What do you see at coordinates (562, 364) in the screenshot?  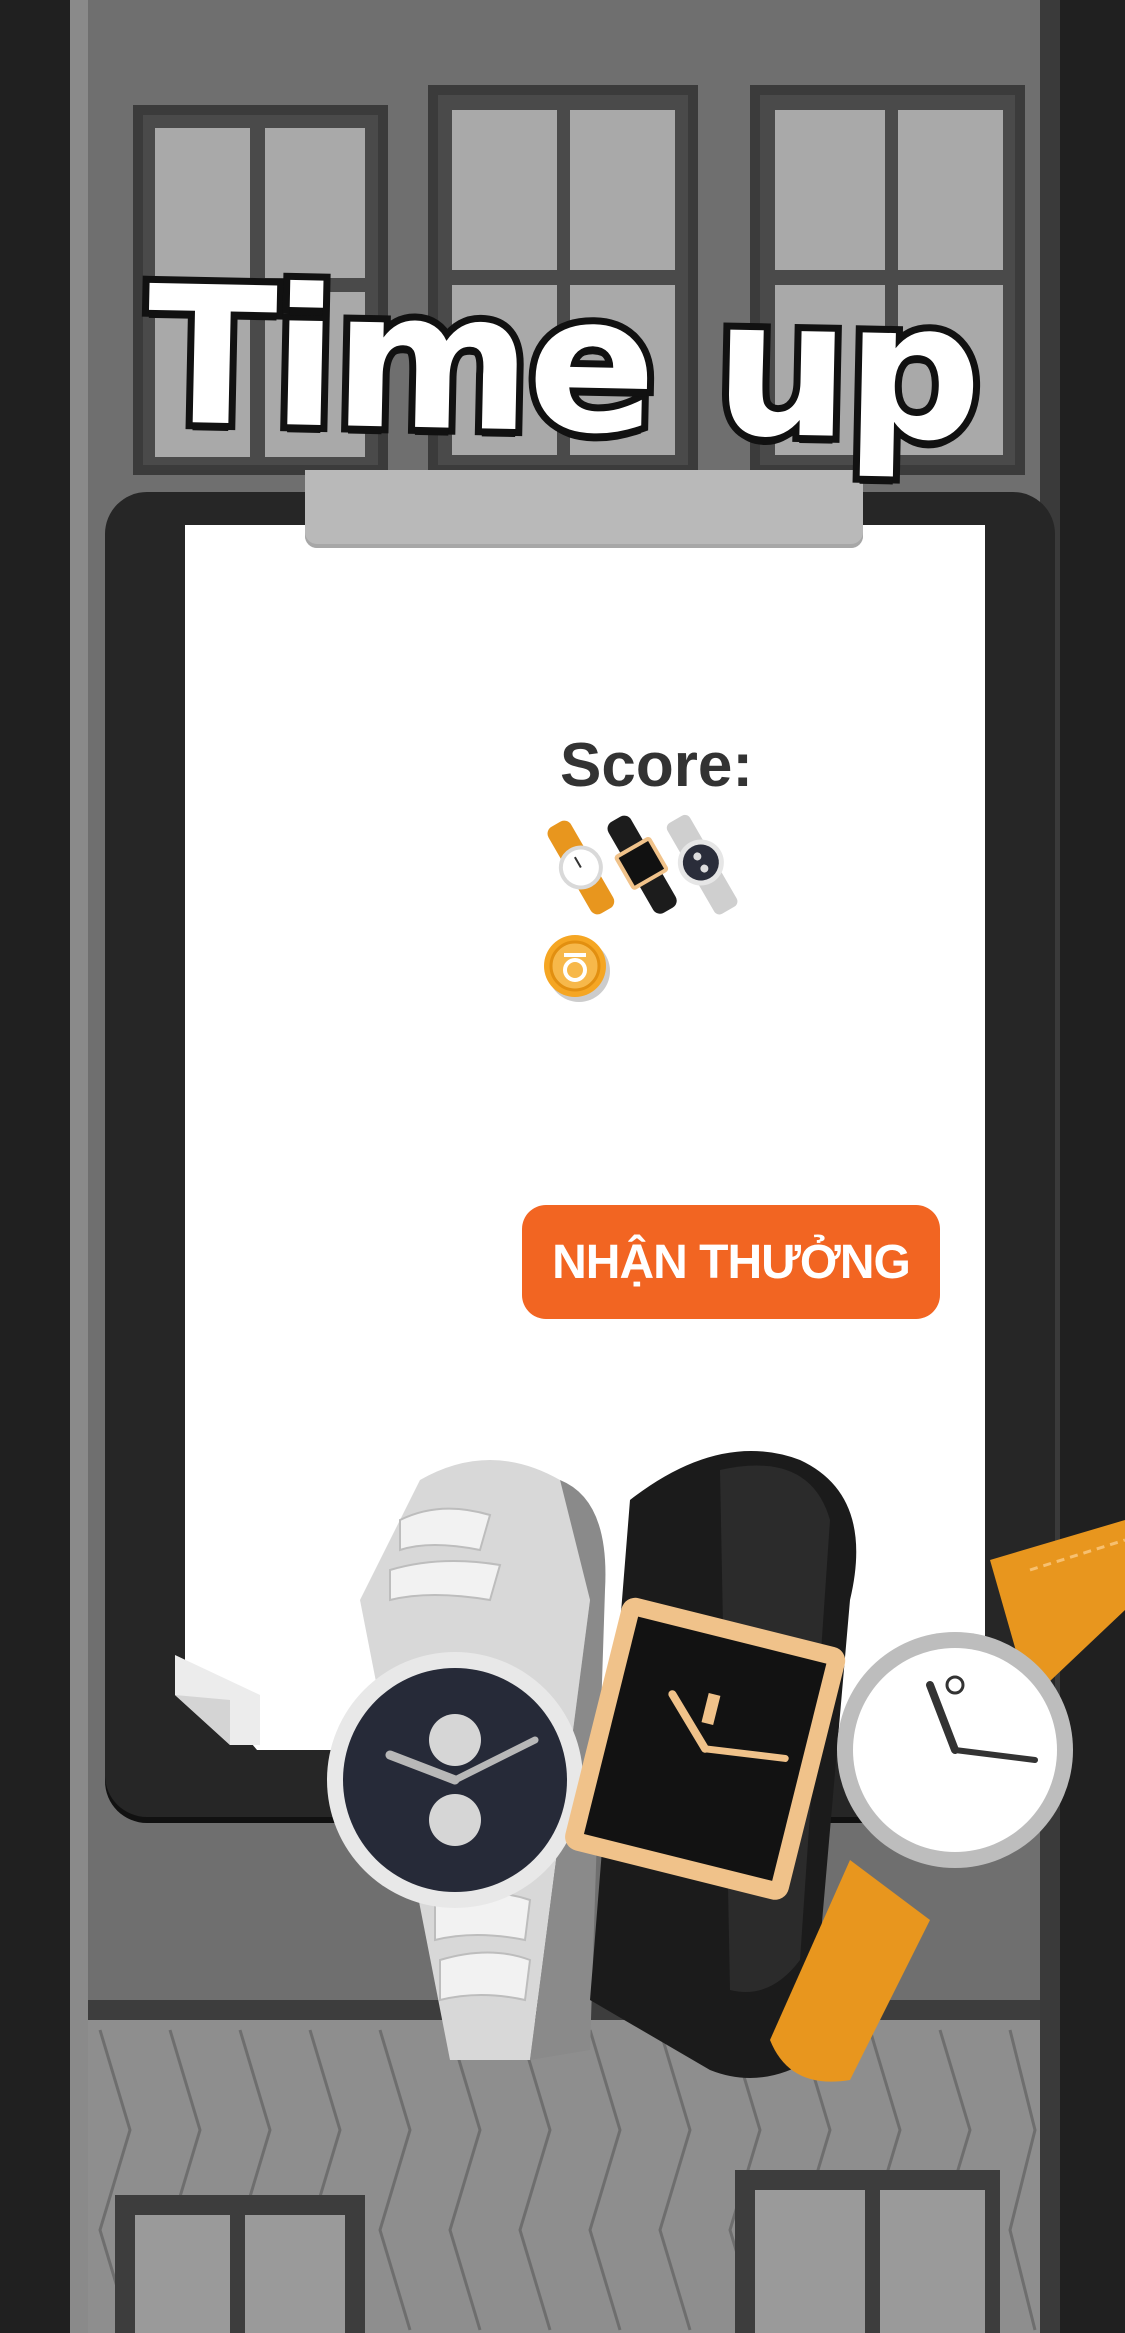 I see `time-up-title: Time up` at bounding box center [562, 364].